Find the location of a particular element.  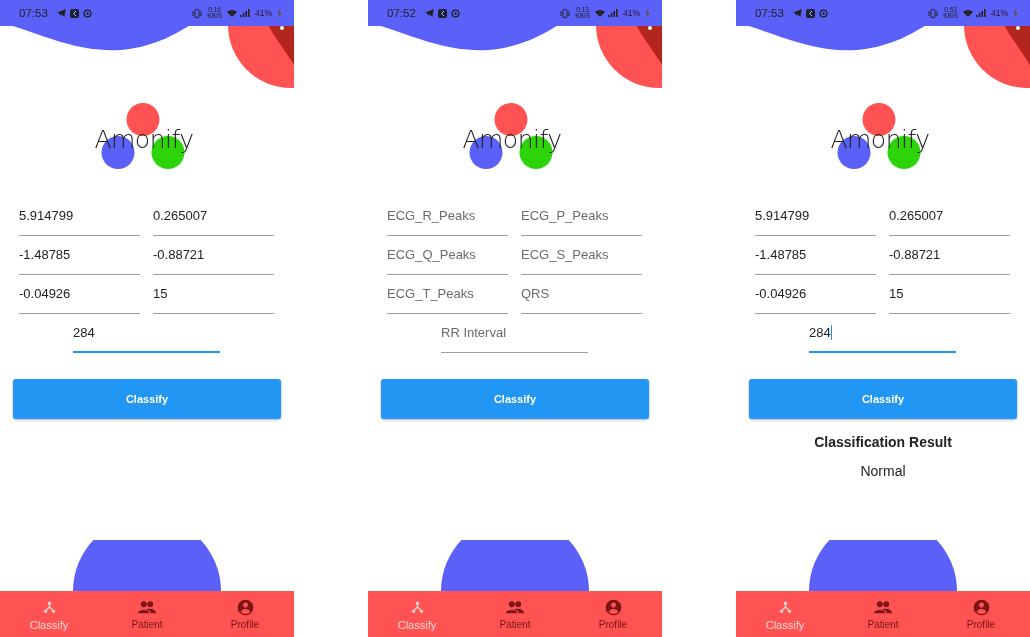

input-field: ECG_Q_Peaks is located at coordinates (447, 255).